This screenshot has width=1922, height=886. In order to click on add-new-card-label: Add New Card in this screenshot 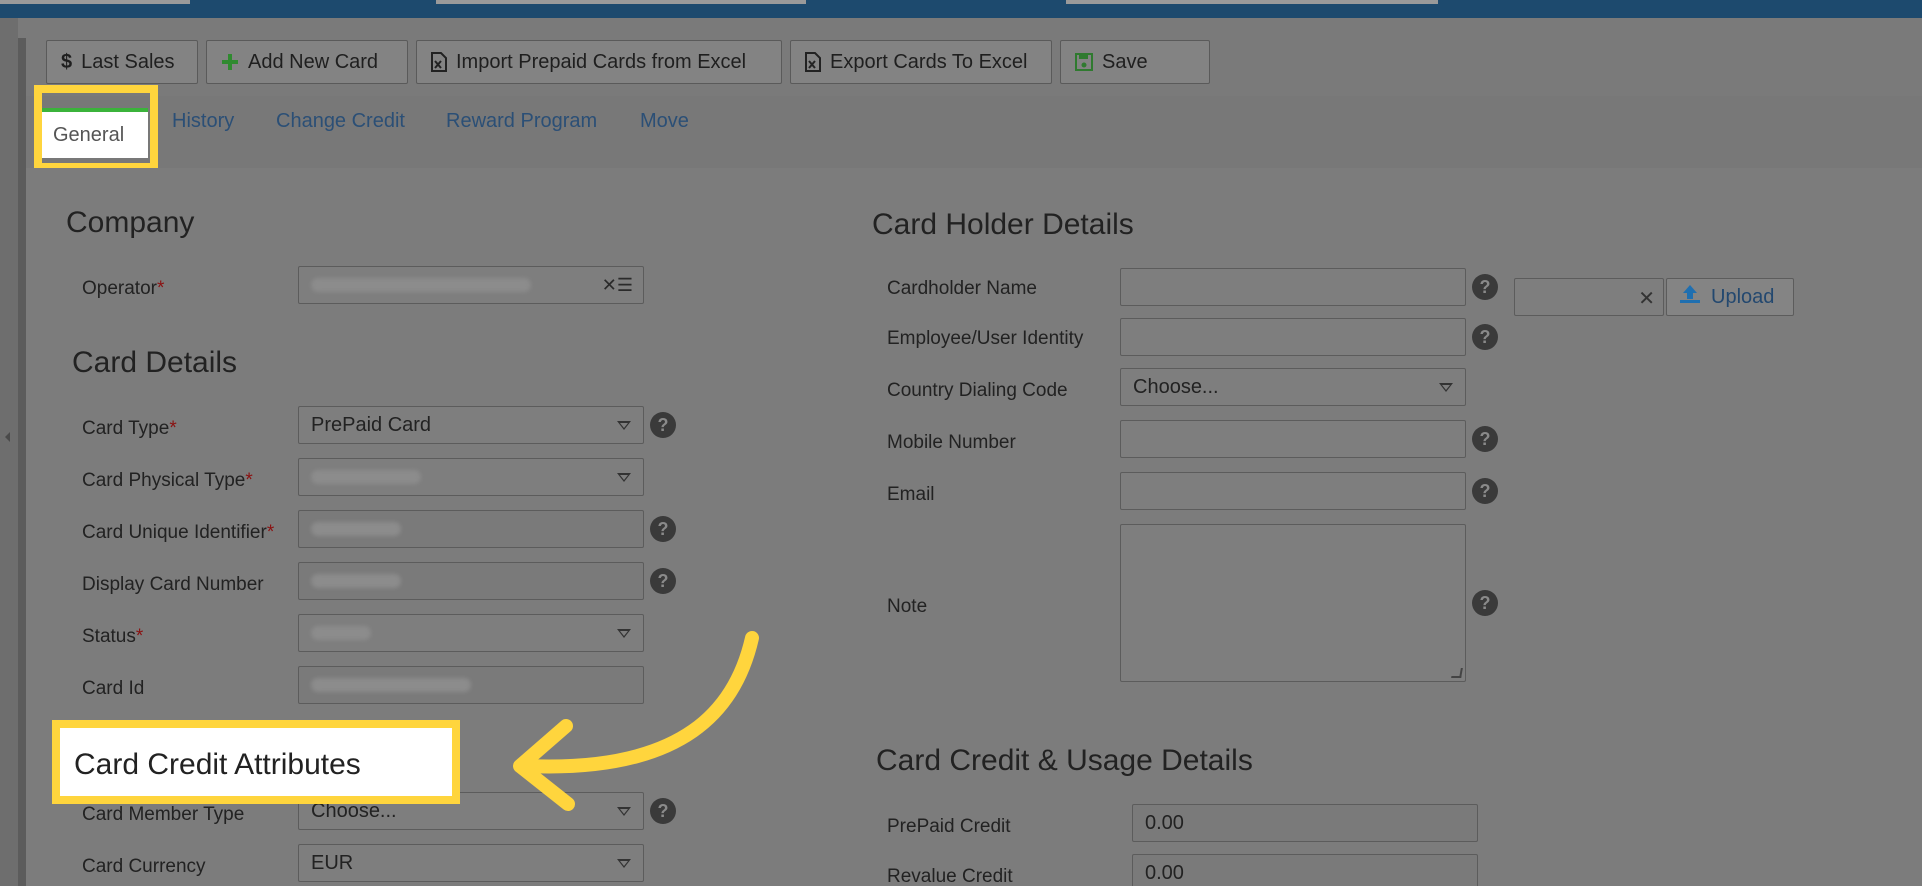, I will do `click(313, 61)`.